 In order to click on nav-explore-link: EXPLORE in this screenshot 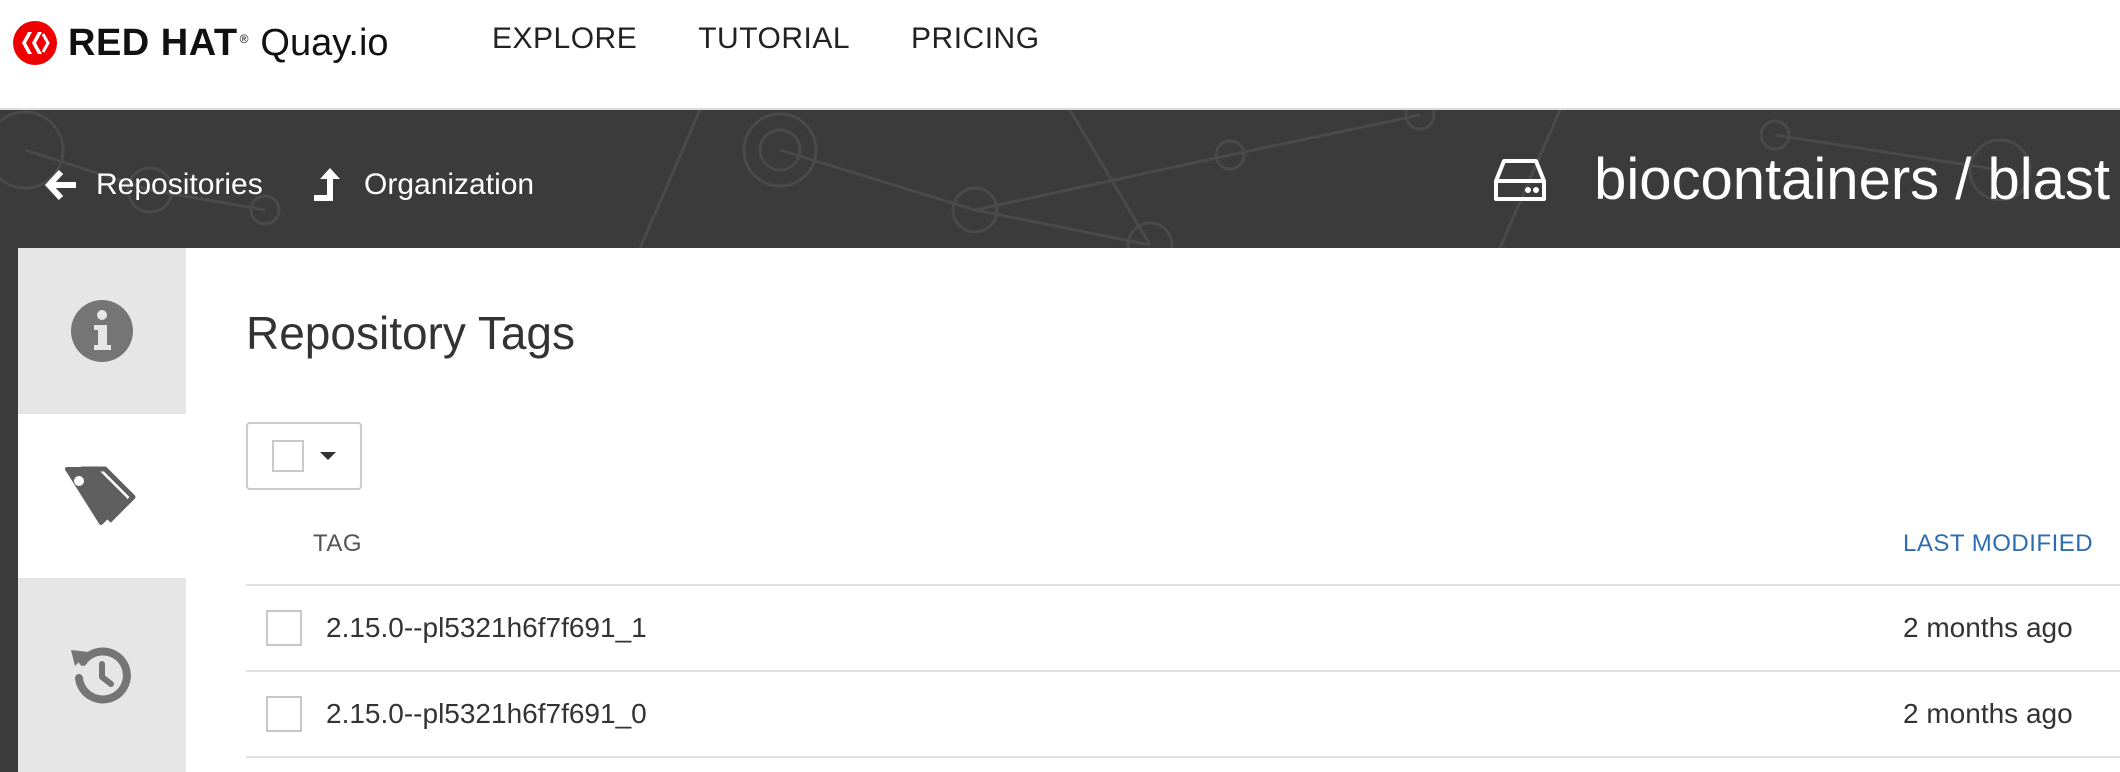, I will do `click(564, 39)`.